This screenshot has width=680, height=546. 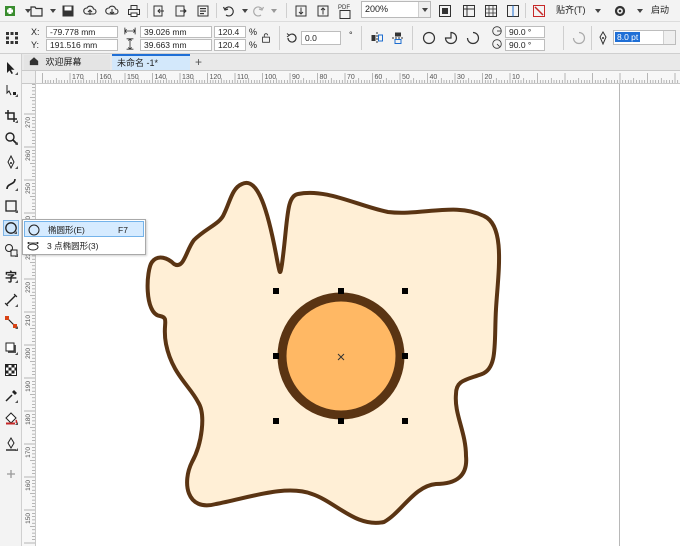 I want to click on cloud-upload-icon, so click(x=90, y=11).